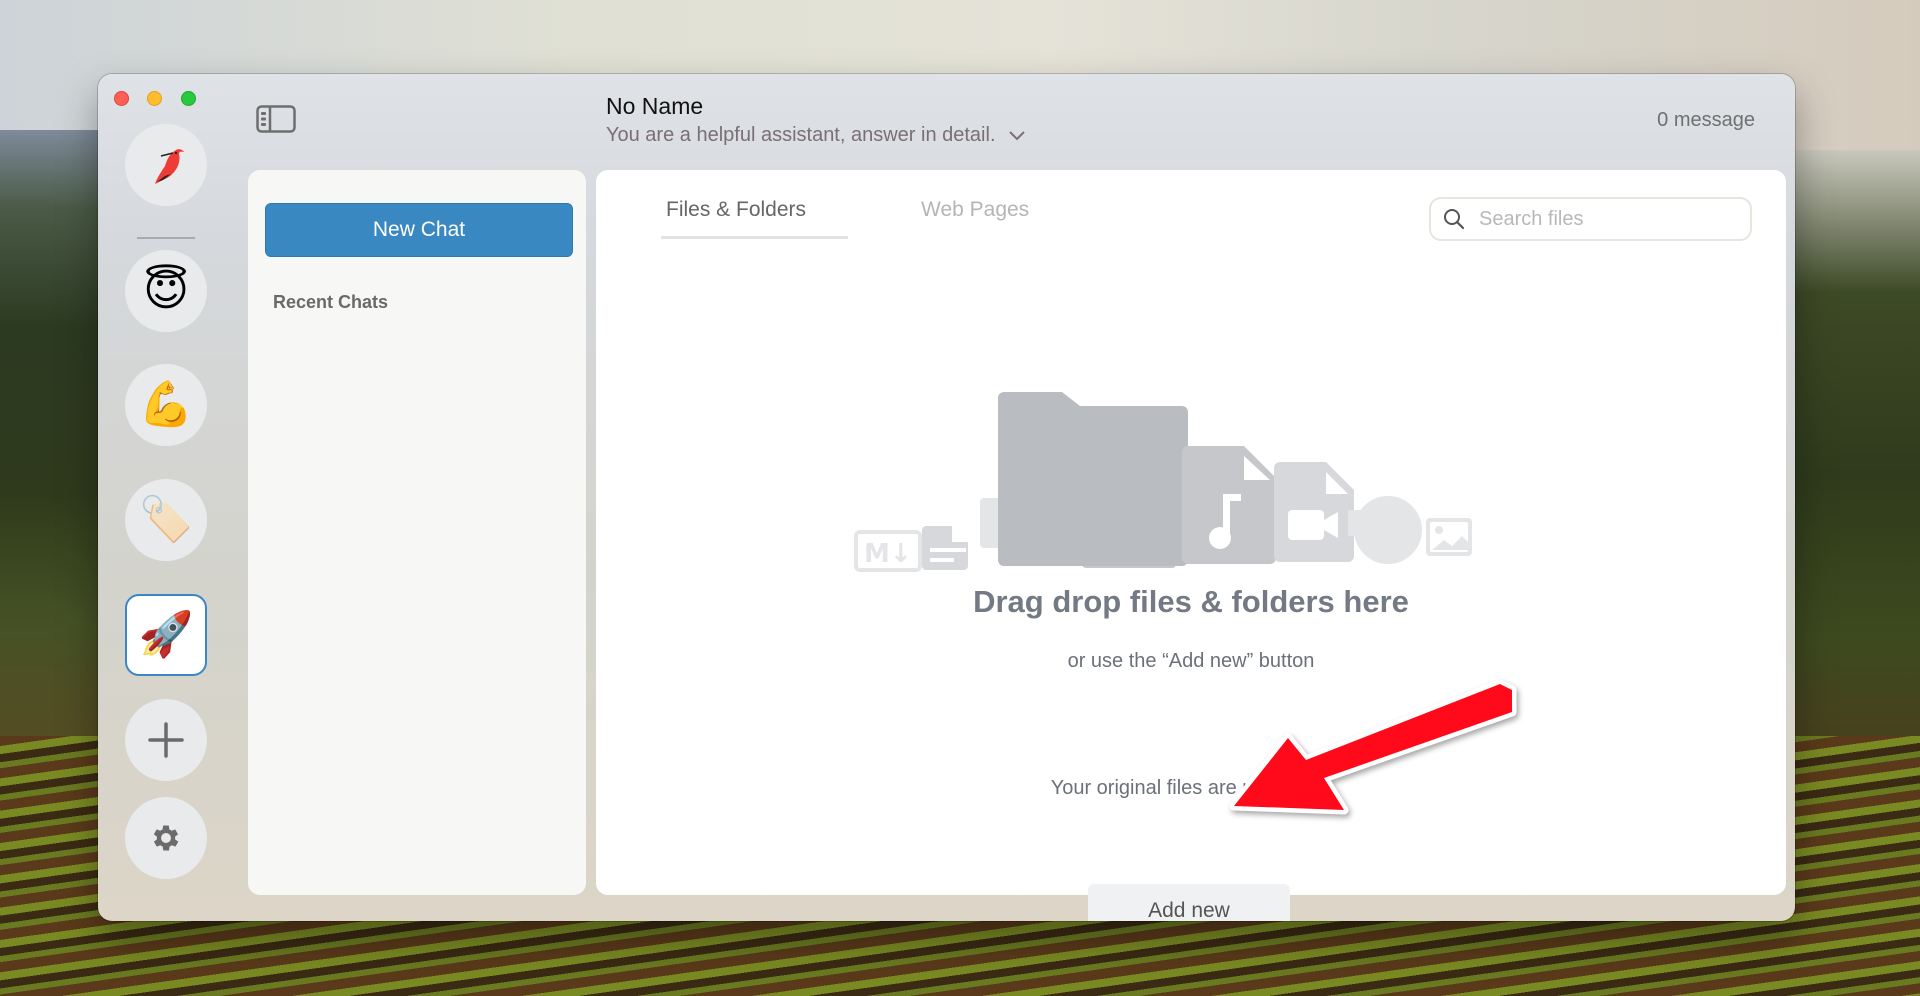 The height and width of the screenshot is (996, 1920). Describe the element at coordinates (754, 237) in the screenshot. I see `active-tab-indicator` at that location.